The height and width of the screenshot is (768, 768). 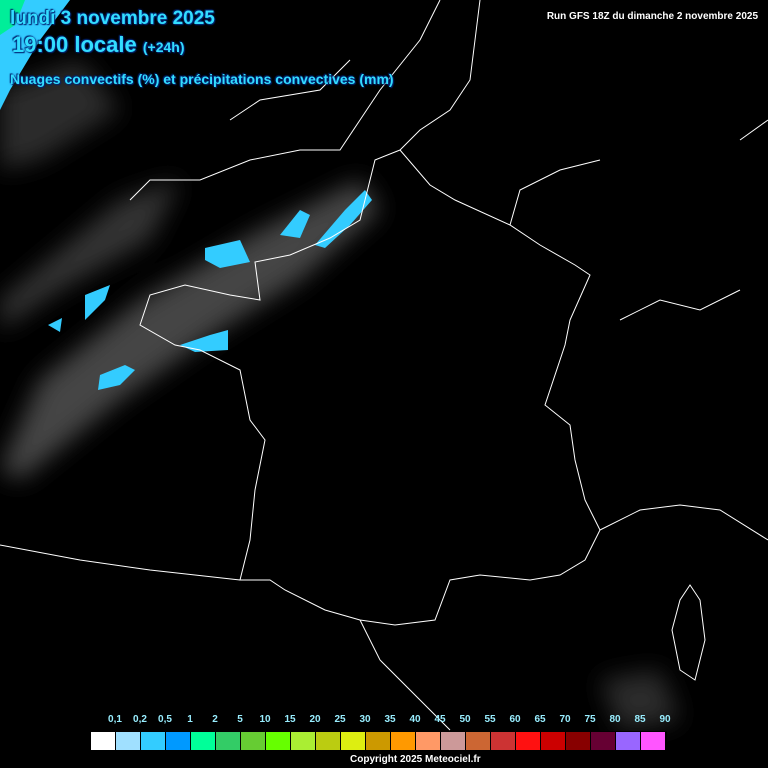 What do you see at coordinates (285, 100) in the screenshot?
I see `uk-coast` at bounding box center [285, 100].